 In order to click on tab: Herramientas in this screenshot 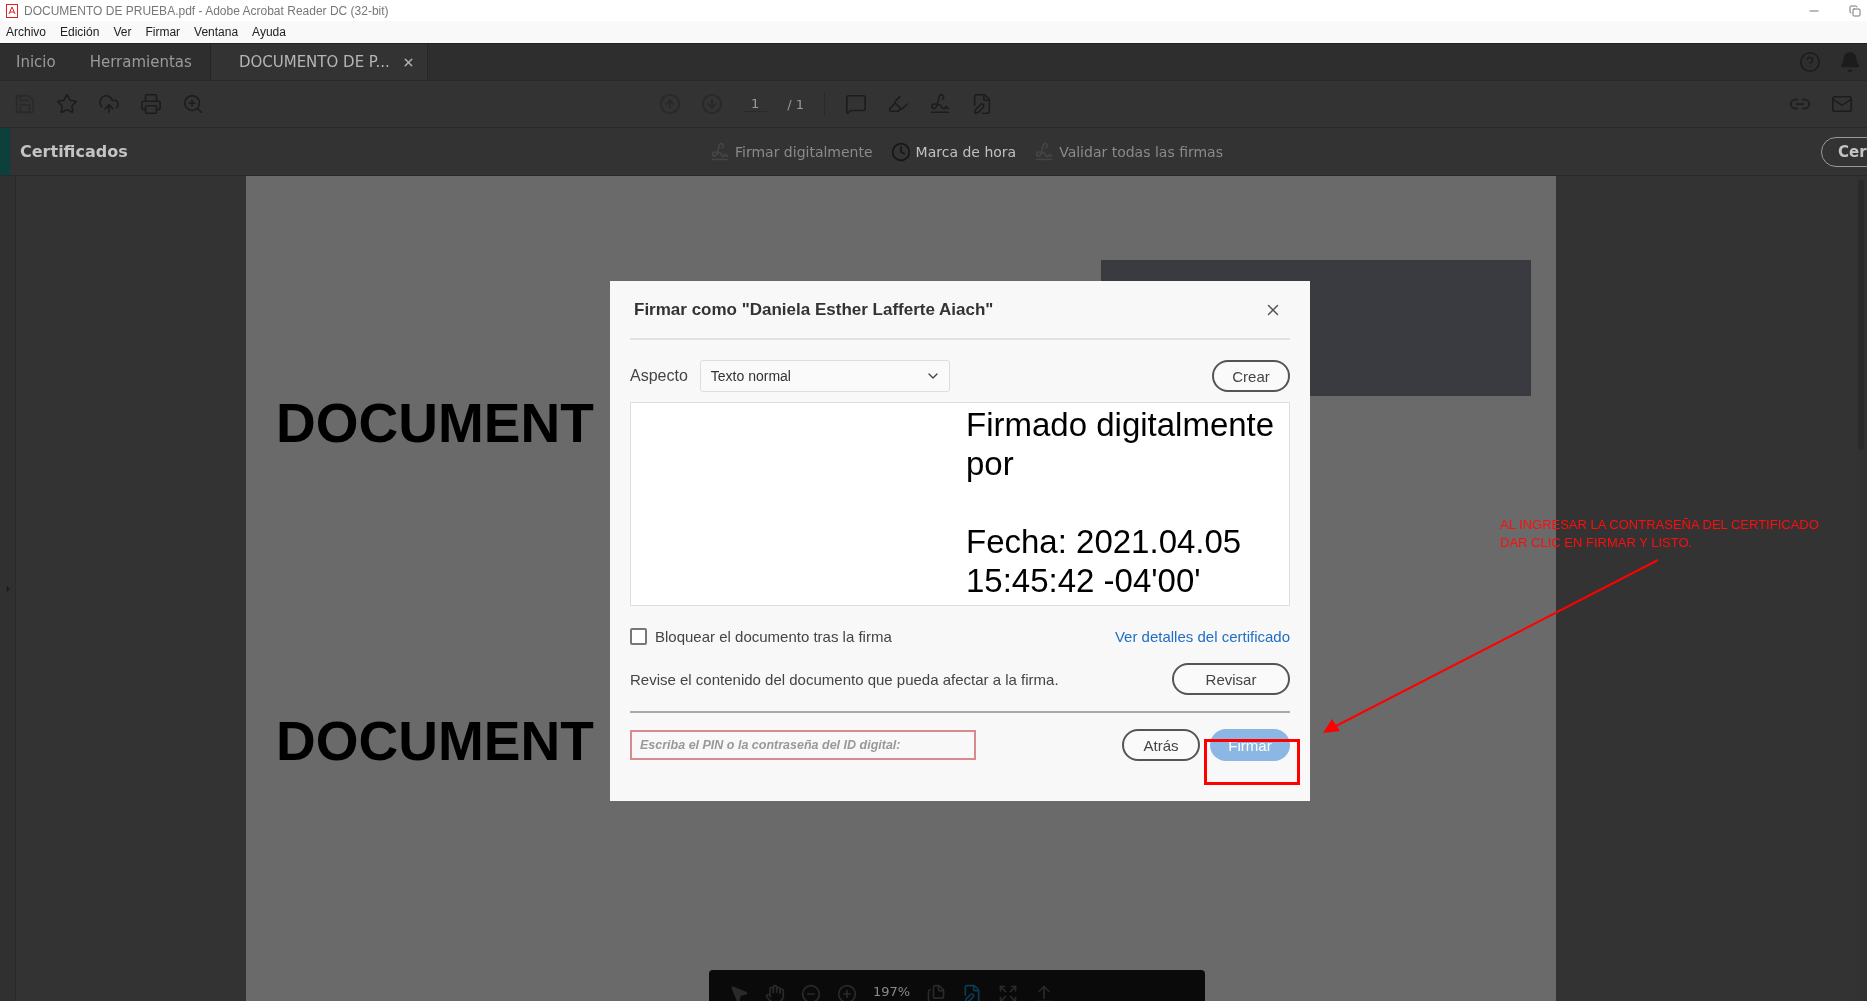, I will do `click(141, 62)`.